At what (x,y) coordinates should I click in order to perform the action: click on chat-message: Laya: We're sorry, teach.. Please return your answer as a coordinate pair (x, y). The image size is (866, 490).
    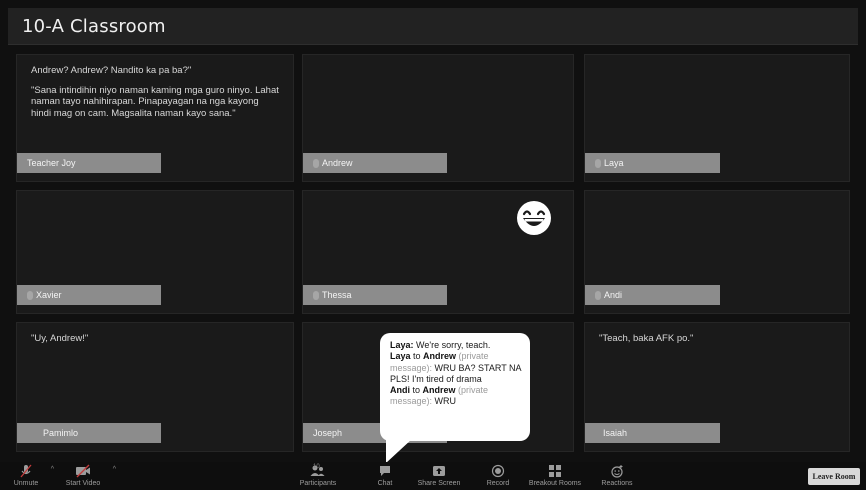
    Looking at the image, I should click on (456, 345).